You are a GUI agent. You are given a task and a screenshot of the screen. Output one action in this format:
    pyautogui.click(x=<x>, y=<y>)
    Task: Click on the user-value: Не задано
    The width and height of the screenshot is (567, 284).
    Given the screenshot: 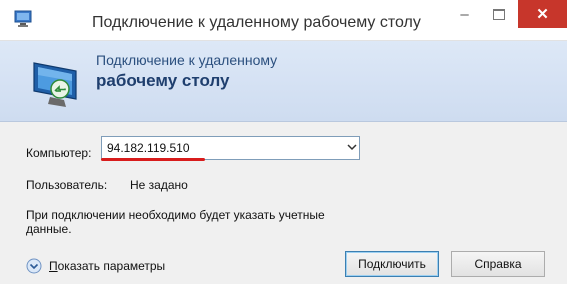 What is the action you would take?
    pyautogui.click(x=159, y=185)
    